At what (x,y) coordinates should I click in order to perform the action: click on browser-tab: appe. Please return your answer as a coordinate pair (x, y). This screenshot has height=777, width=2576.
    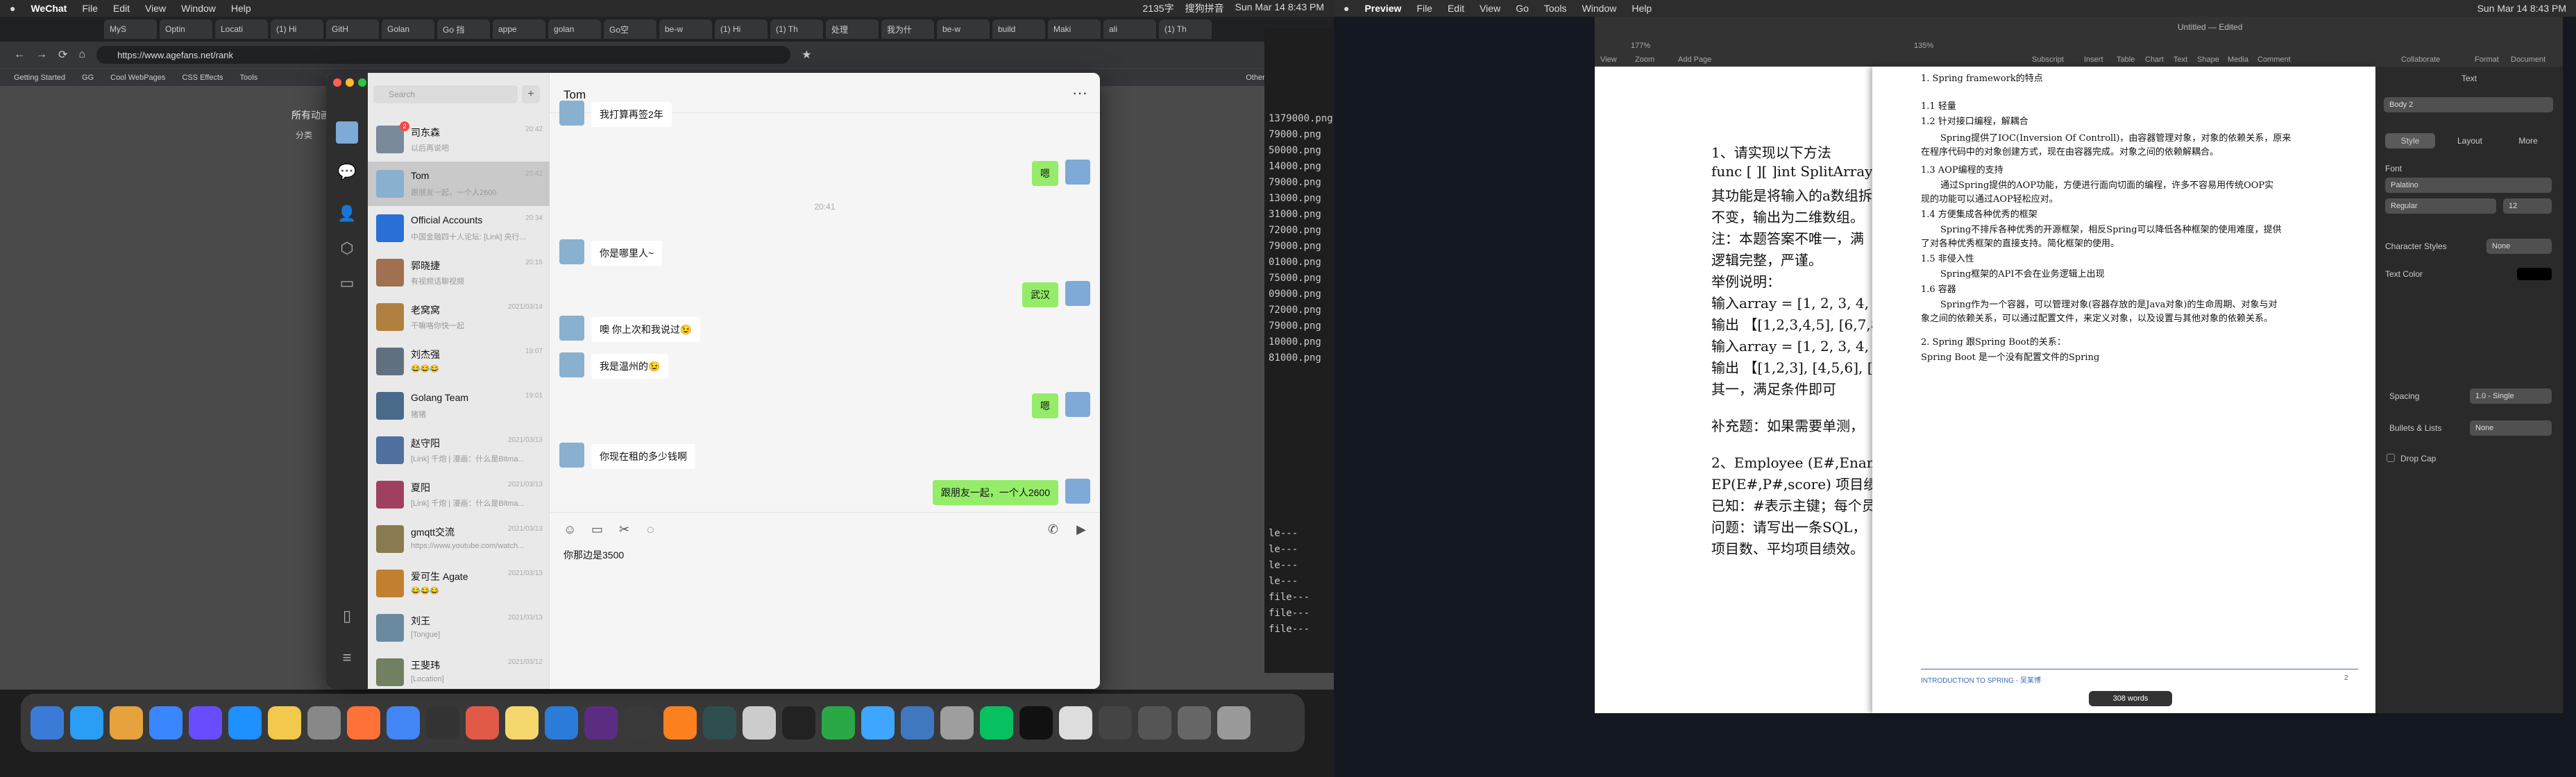
    Looking at the image, I should click on (519, 29).